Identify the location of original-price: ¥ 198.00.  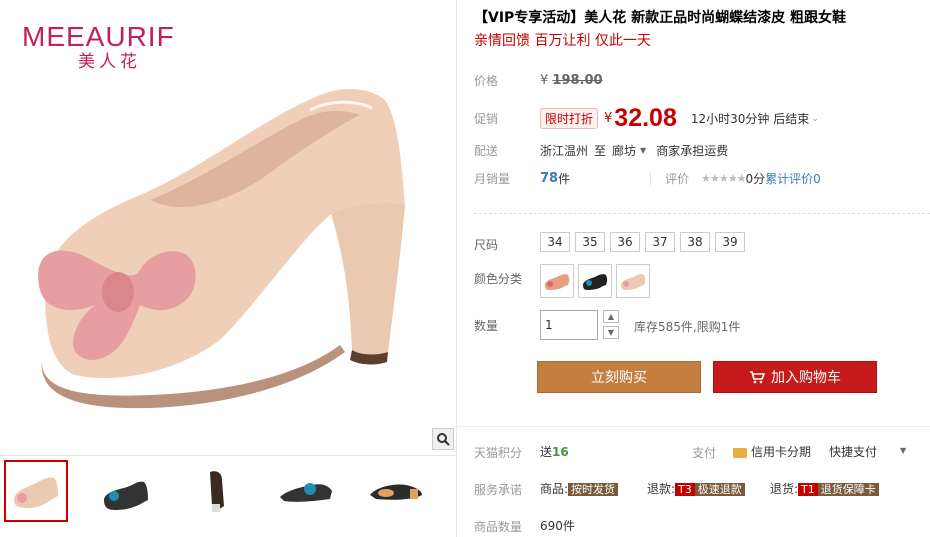
(571, 80).